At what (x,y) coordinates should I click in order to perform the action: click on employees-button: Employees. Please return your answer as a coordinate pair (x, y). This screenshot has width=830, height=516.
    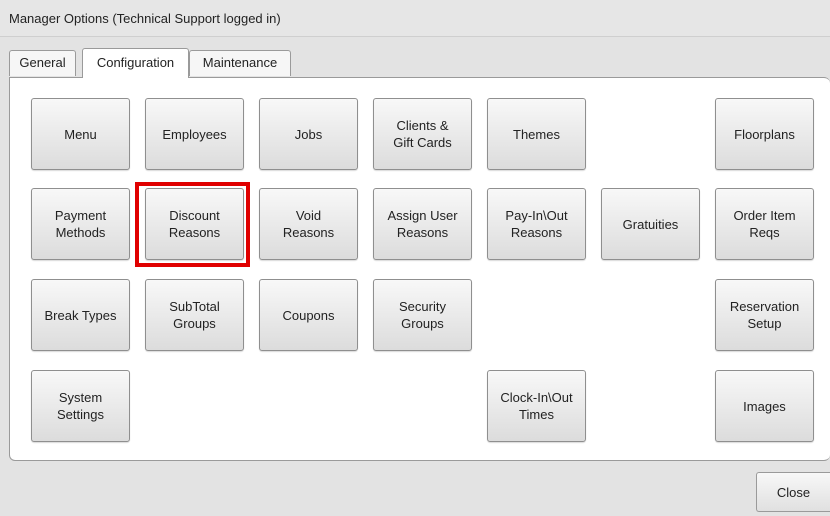
    Looking at the image, I should click on (194, 134).